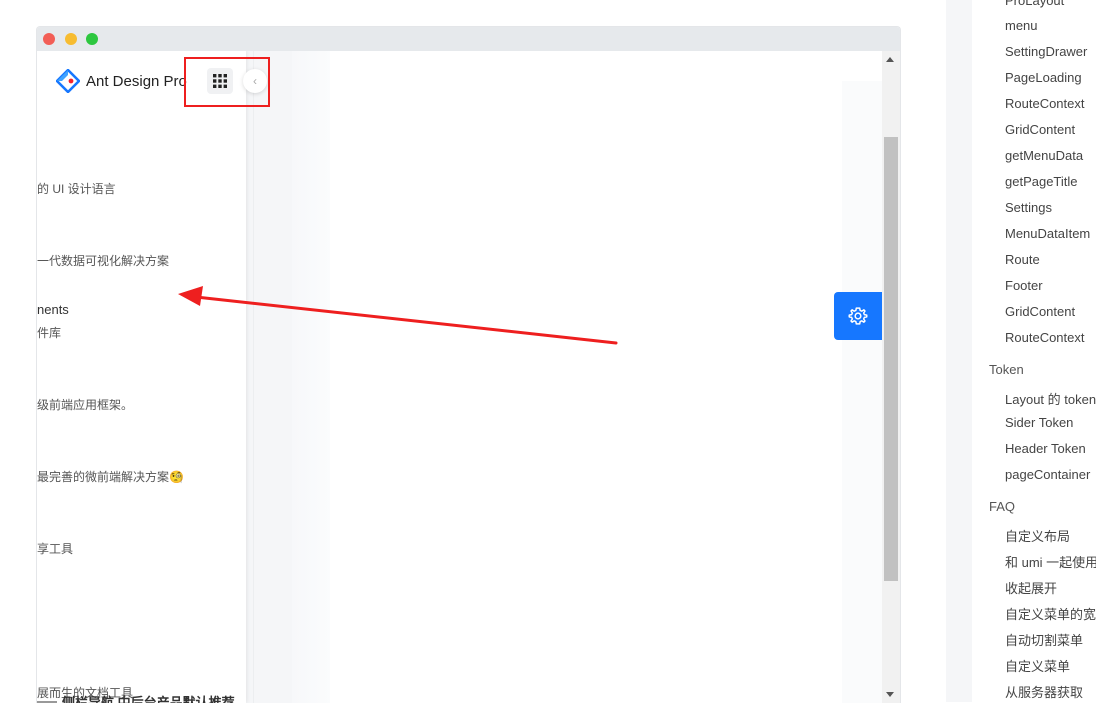 The height and width of the screenshot is (703, 1096). Describe the element at coordinates (959, 351) in the screenshot. I see `doc-nav-gap` at that location.